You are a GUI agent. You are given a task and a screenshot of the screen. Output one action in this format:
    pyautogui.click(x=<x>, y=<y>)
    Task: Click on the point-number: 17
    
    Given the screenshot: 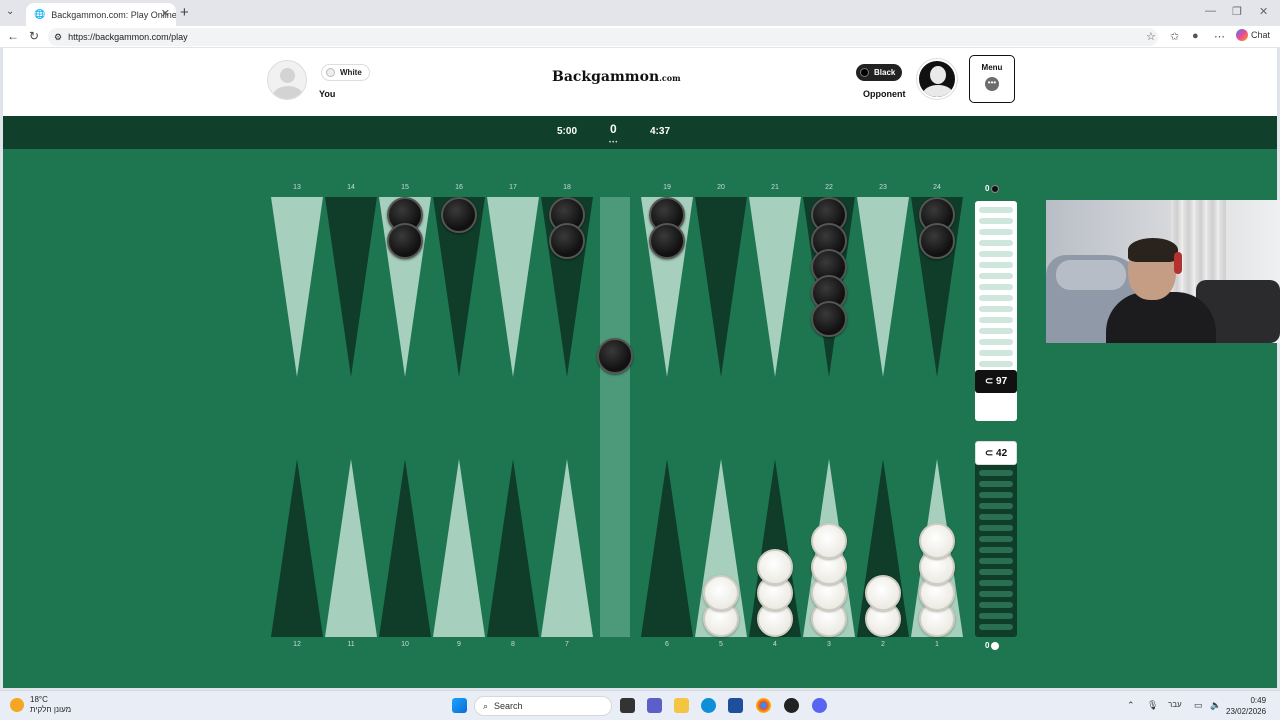 What is the action you would take?
    pyautogui.click(x=513, y=187)
    